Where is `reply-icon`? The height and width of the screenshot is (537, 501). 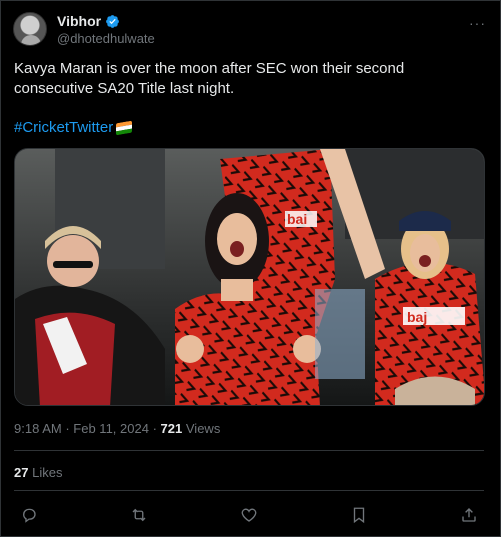 reply-icon is located at coordinates (29, 515).